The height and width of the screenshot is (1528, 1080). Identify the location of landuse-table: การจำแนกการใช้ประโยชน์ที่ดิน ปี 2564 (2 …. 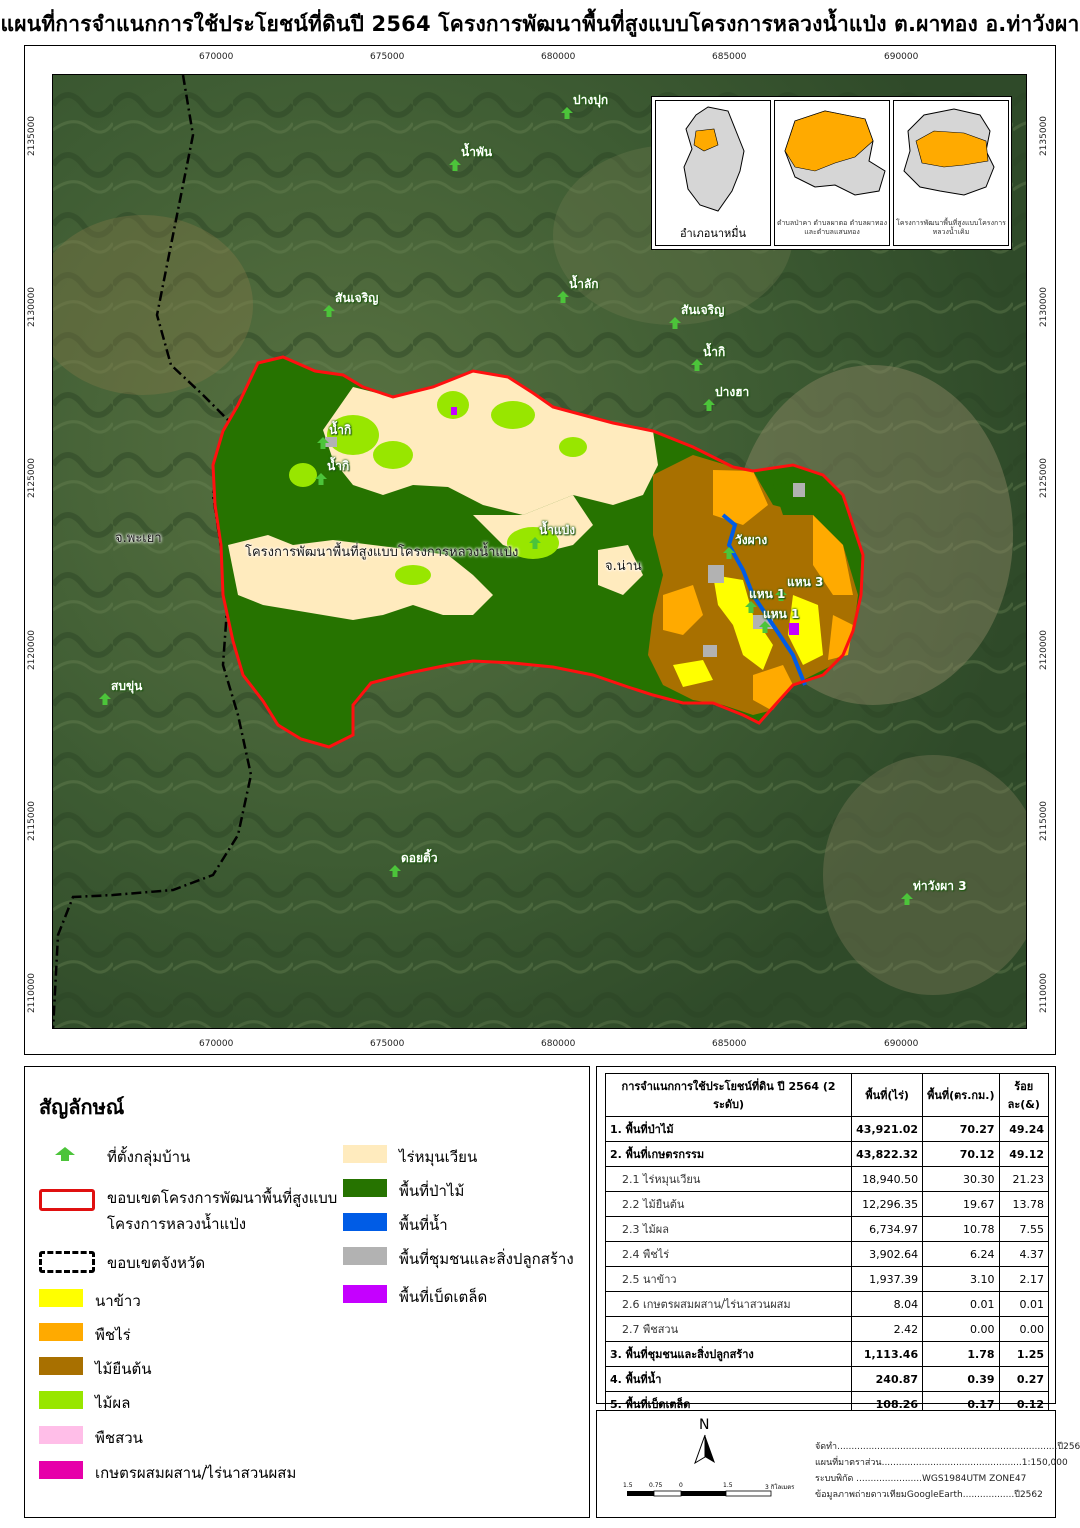
(826, 1257).